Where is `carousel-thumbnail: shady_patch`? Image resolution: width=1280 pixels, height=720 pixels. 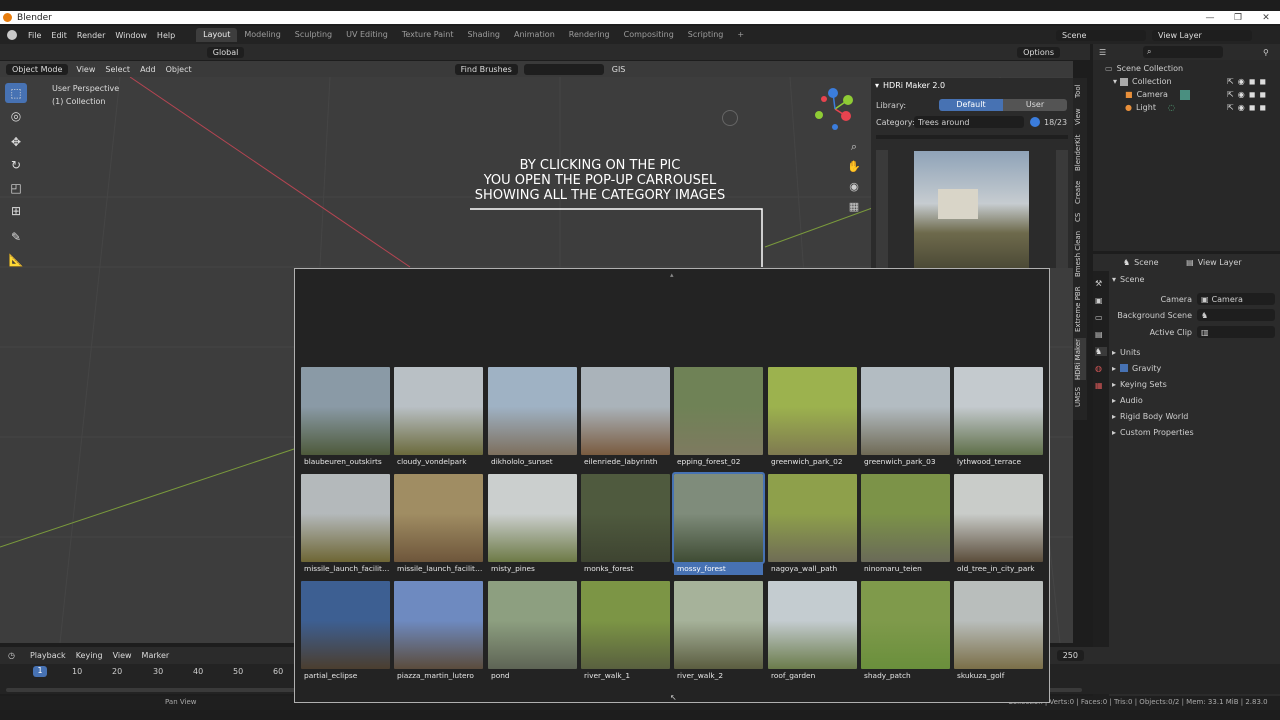
carousel-thumbnail: shady_patch is located at coordinates (905, 631).